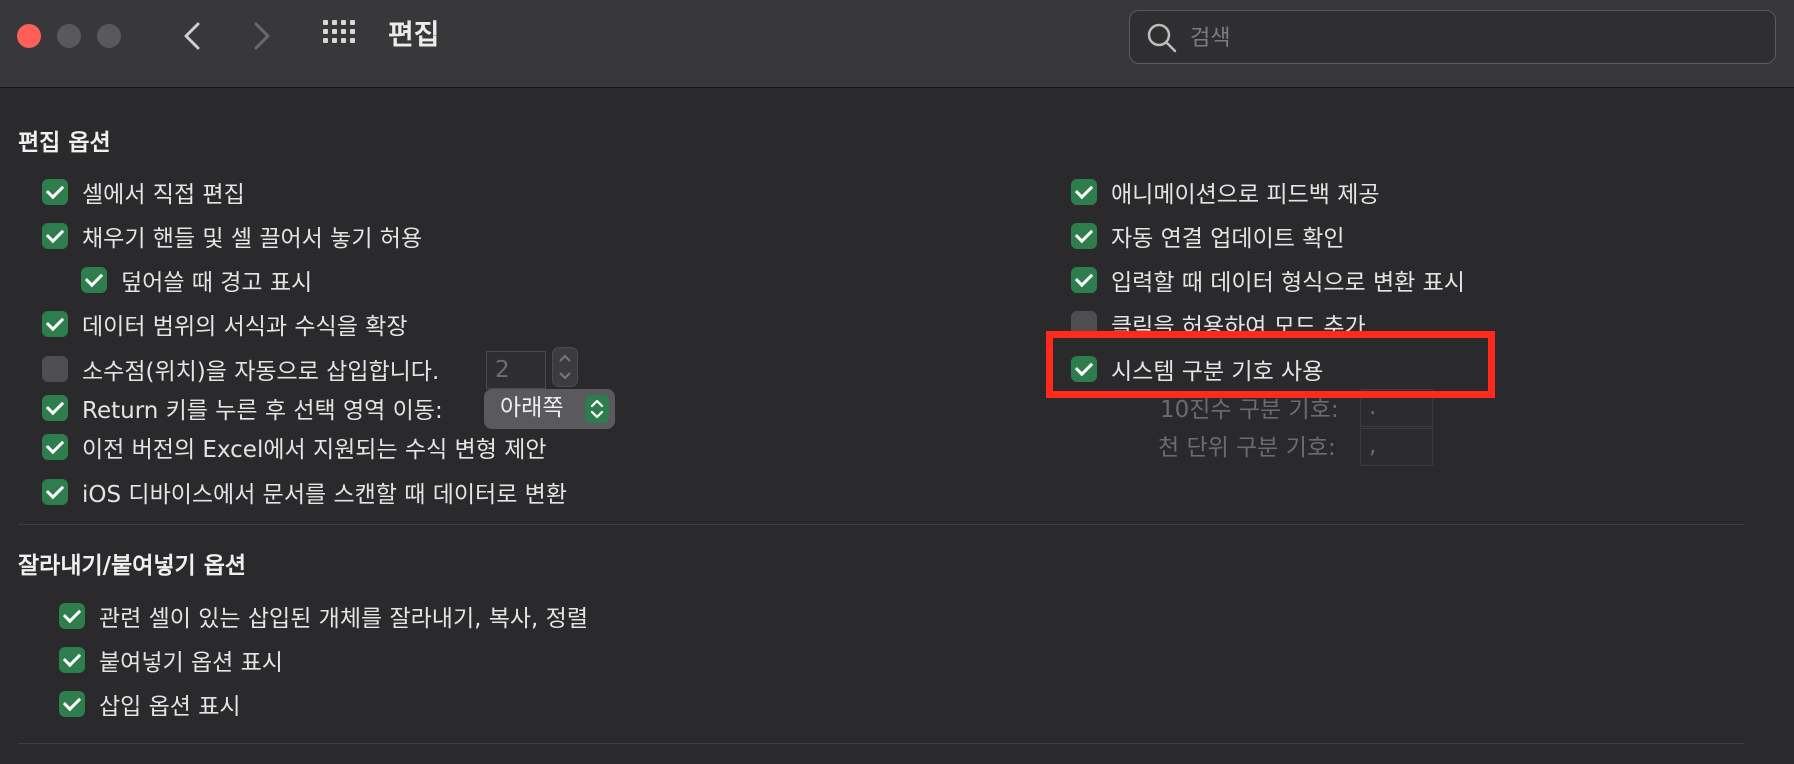 This screenshot has width=1794, height=764. I want to click on search-box, so click(1452, 37).